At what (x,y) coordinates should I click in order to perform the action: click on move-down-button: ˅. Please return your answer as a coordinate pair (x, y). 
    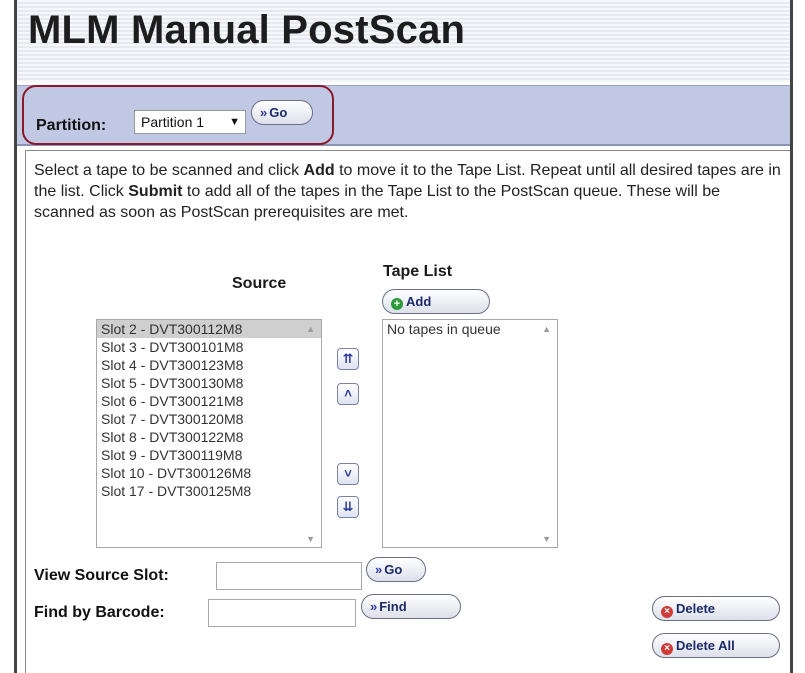
    Looking at the image, I should click on (348, 474).